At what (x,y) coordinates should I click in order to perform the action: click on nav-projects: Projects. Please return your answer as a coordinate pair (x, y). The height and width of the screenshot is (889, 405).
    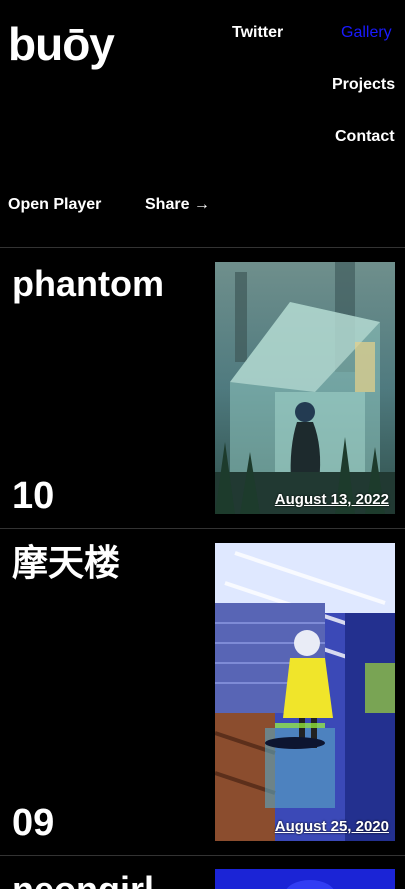
    Looking at the image, I should click on (363, 85).